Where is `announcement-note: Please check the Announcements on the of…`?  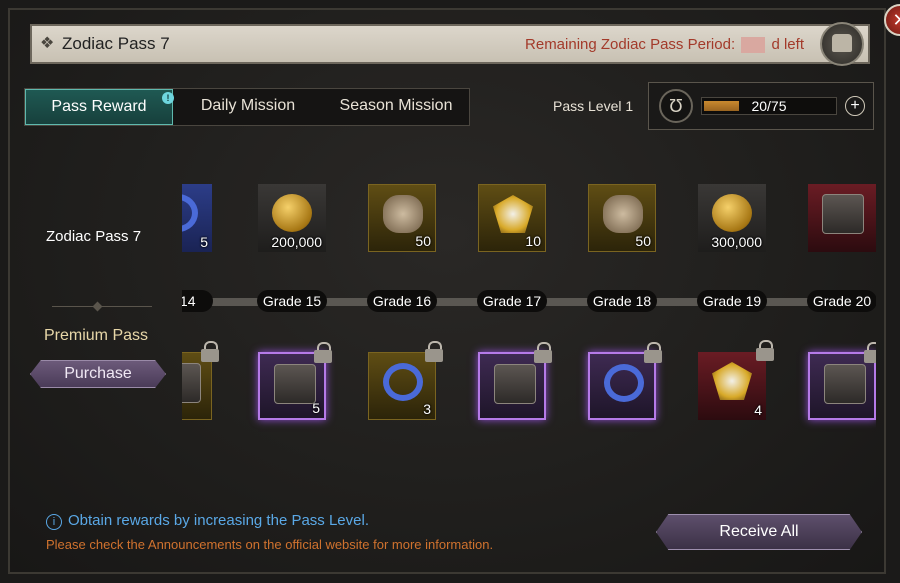 announcement-note: Please check the Announcements on the of… is located at coordinates (270, 544).